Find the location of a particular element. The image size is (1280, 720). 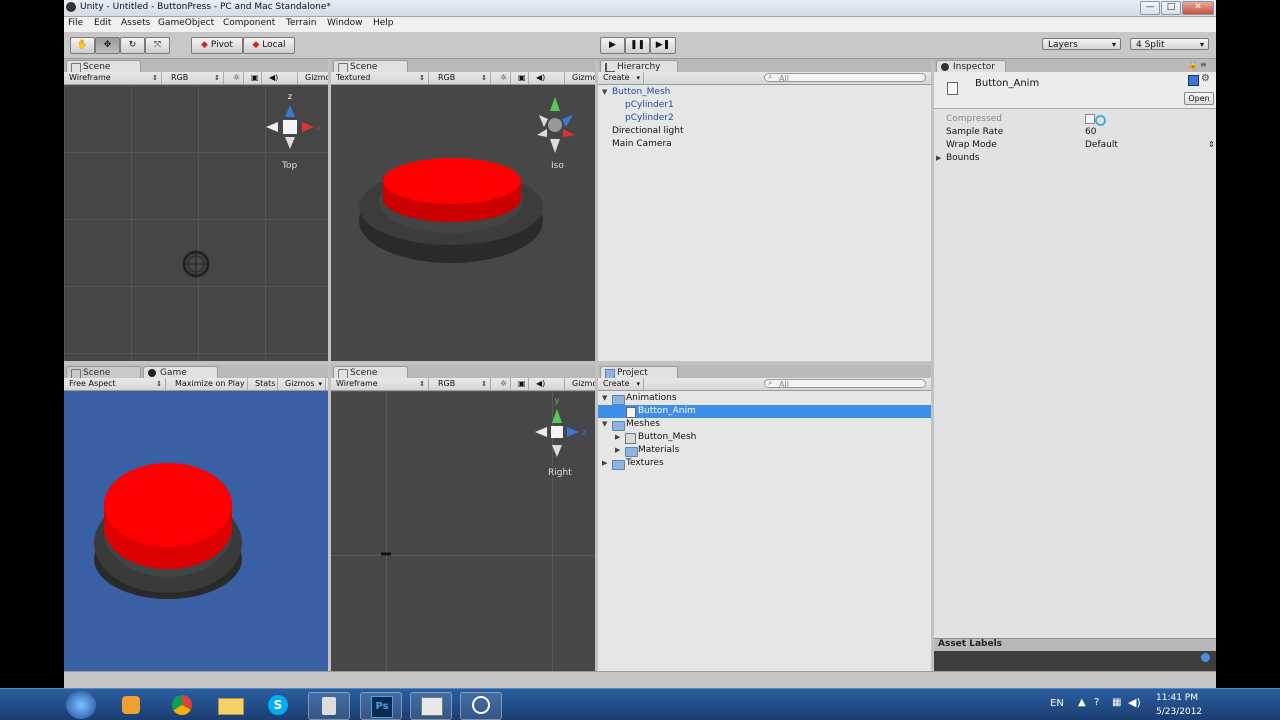

explorer-icon is located at coordinates (230, 705).